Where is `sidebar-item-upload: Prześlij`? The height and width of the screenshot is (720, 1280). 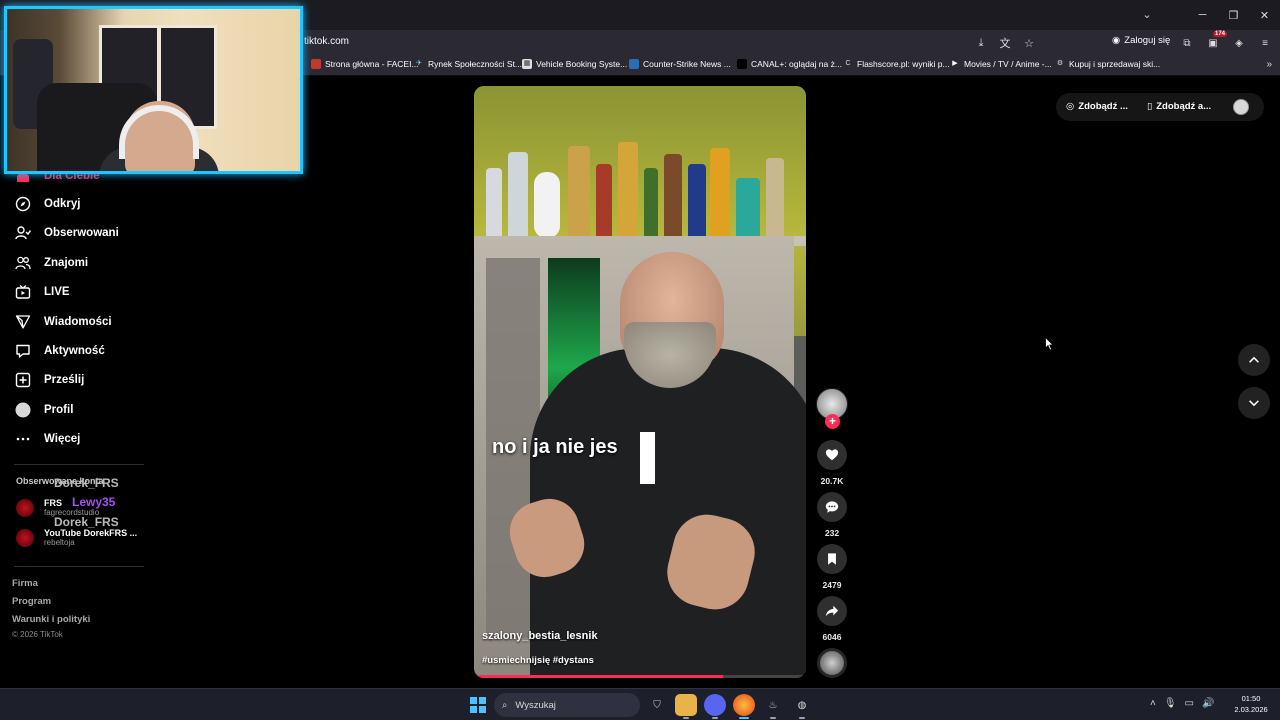
sidebar-item-upload: Prześlij is located at coordinates (49, 380).